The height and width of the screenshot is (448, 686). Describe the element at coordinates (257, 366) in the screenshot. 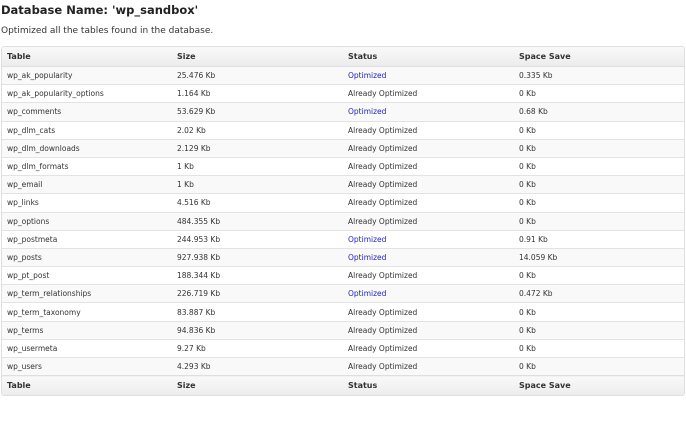

I see `table-size-cell: 4.293 Kb` at that location.